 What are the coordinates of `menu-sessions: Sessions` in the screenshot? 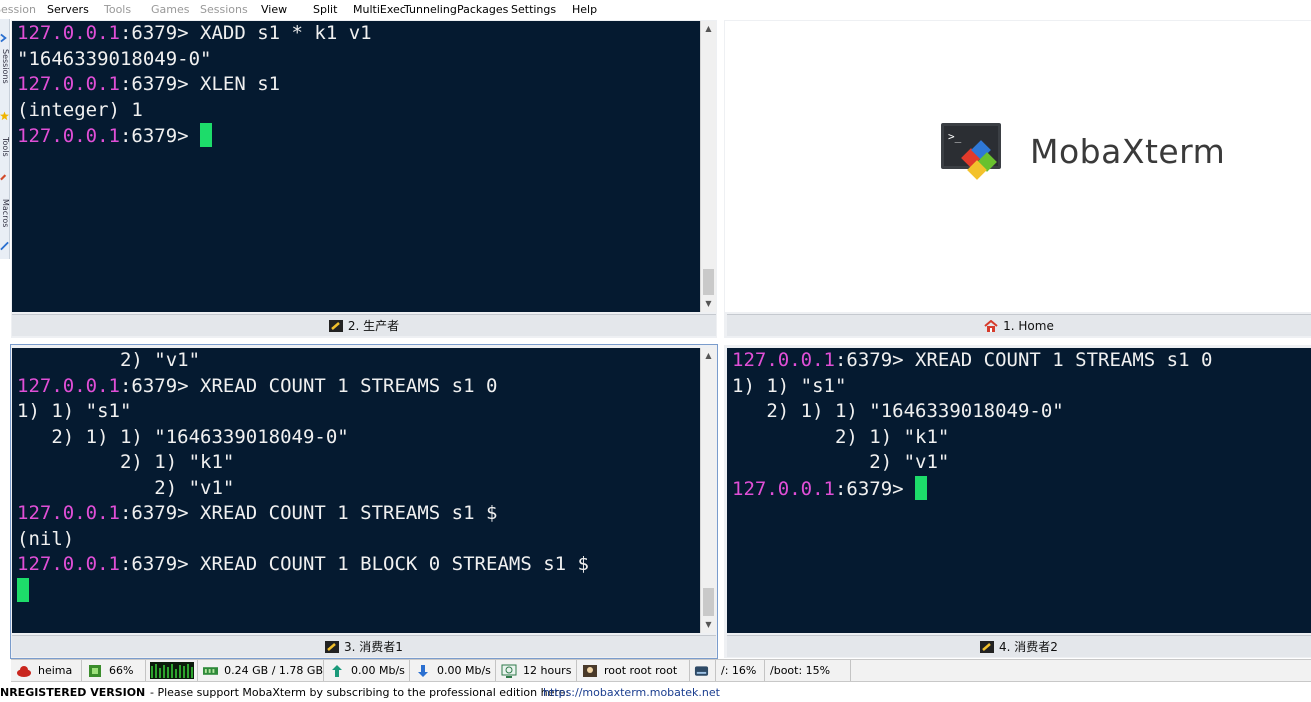 It's located at (224, 9).